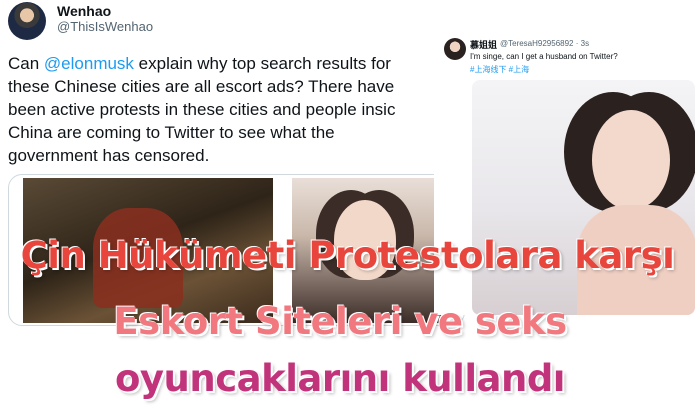  I want to click on tweet-text-line: government has censored., so click(109, 155).